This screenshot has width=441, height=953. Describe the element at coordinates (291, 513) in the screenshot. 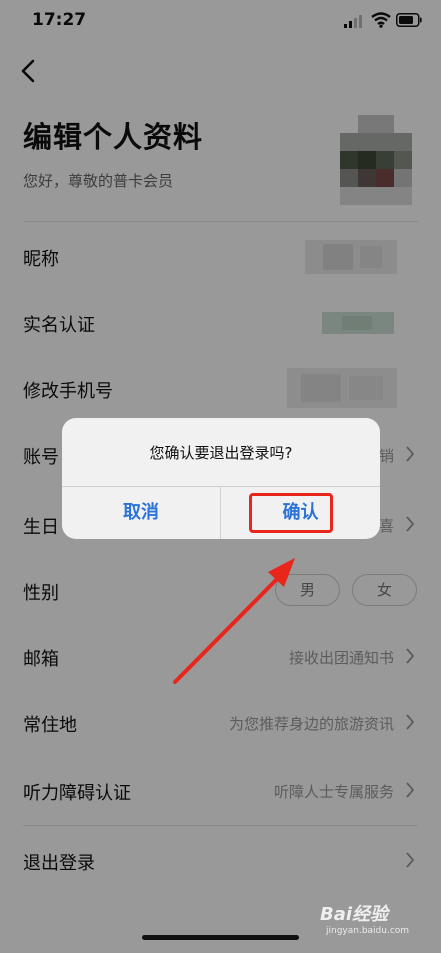

I see `confirm-highlight-box` at that location.